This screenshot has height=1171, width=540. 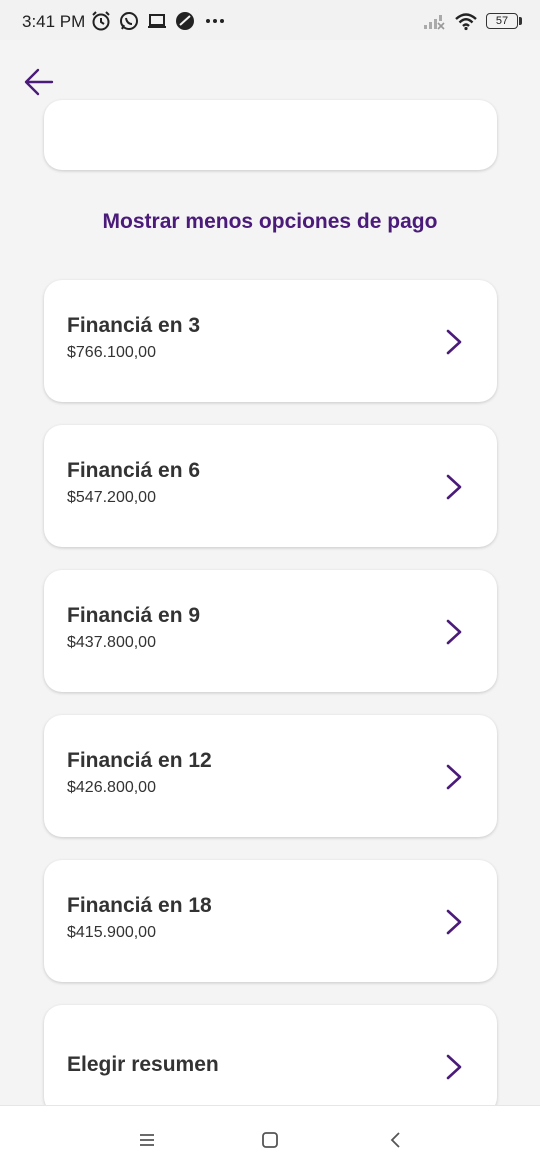 What do you see at coordinates (111, 642) in the screenshot?
I see `option-amount: $437.800,00` at bounding box center [111, 642].